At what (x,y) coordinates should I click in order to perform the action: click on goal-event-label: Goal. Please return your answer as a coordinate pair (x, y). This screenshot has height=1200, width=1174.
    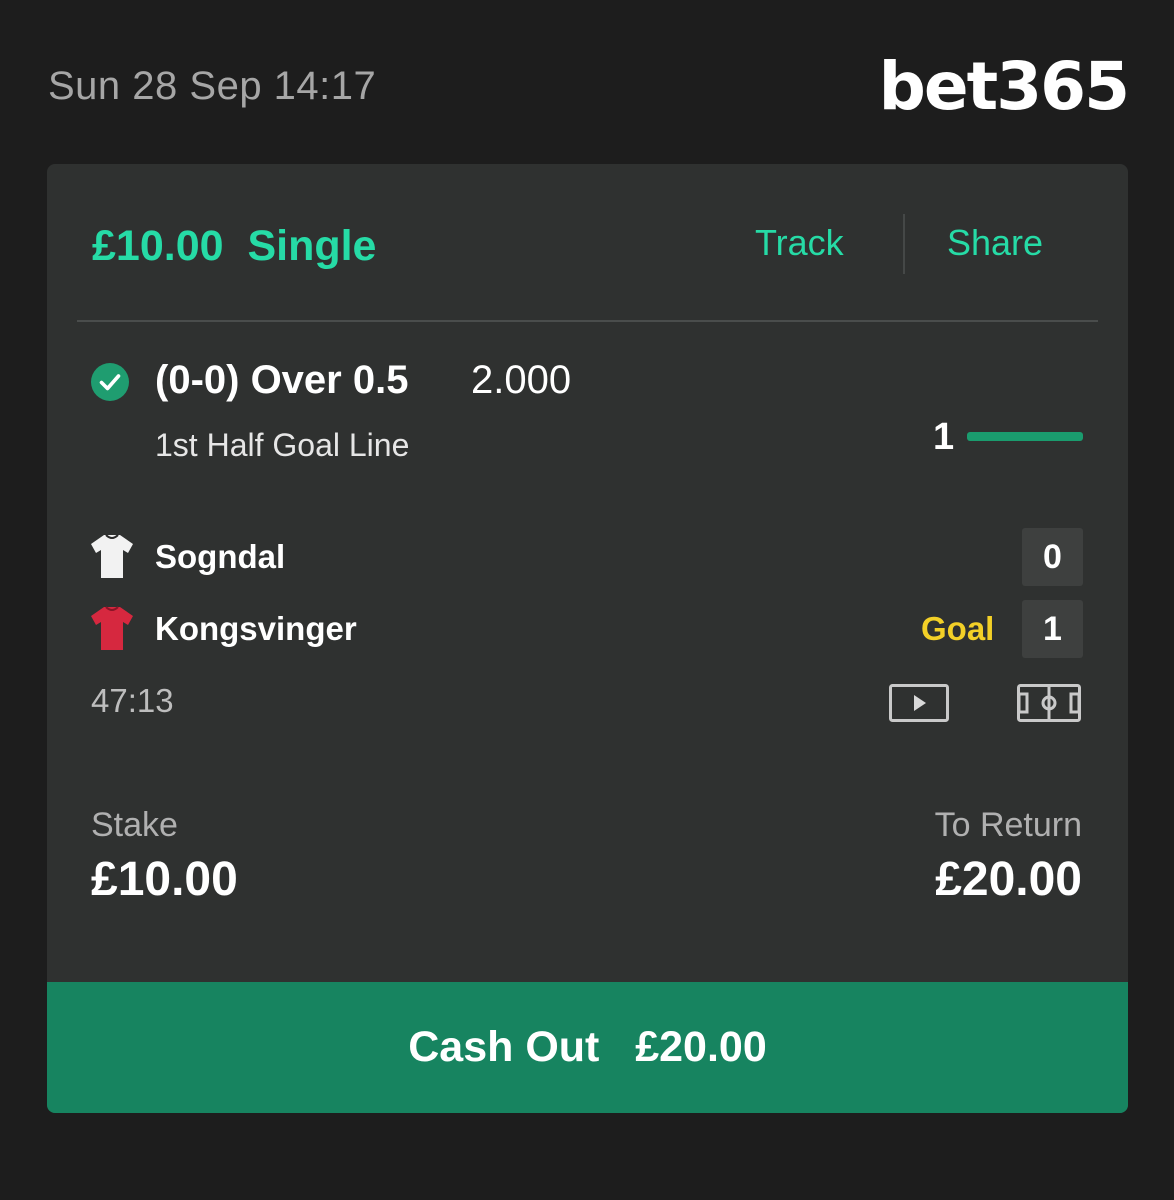
    Looking at the image, I should click on (958, 628).